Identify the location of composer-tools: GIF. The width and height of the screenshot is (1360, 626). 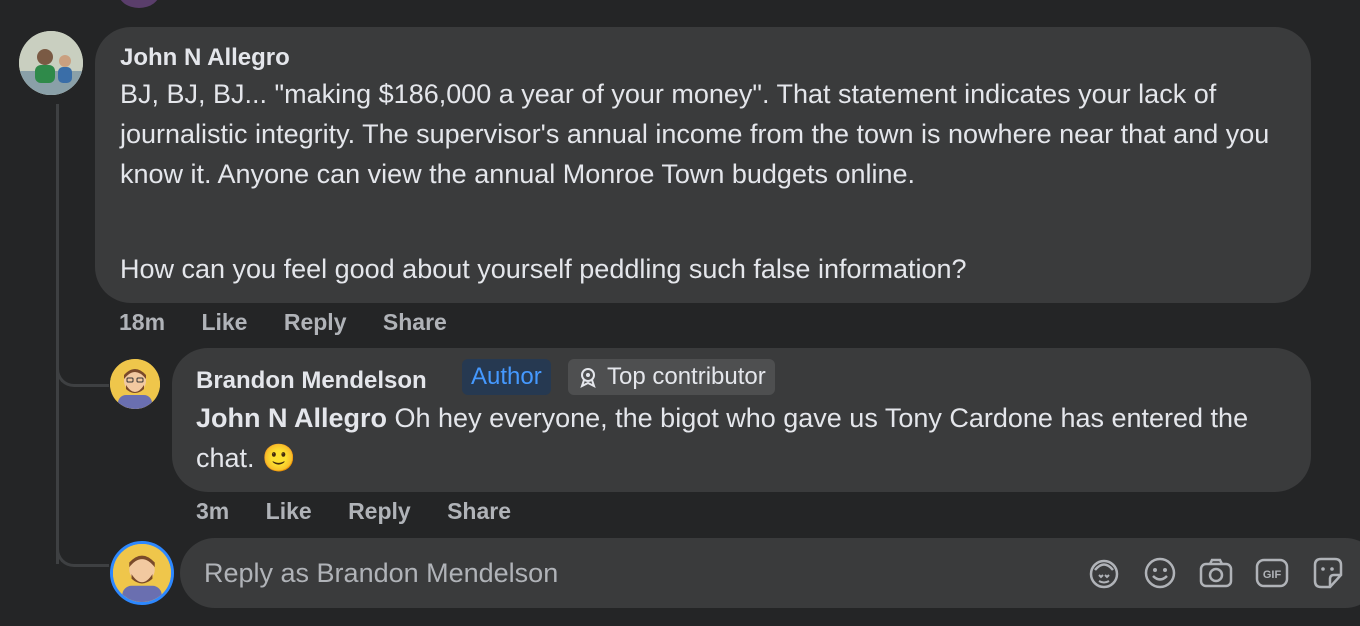
(1206, 573).